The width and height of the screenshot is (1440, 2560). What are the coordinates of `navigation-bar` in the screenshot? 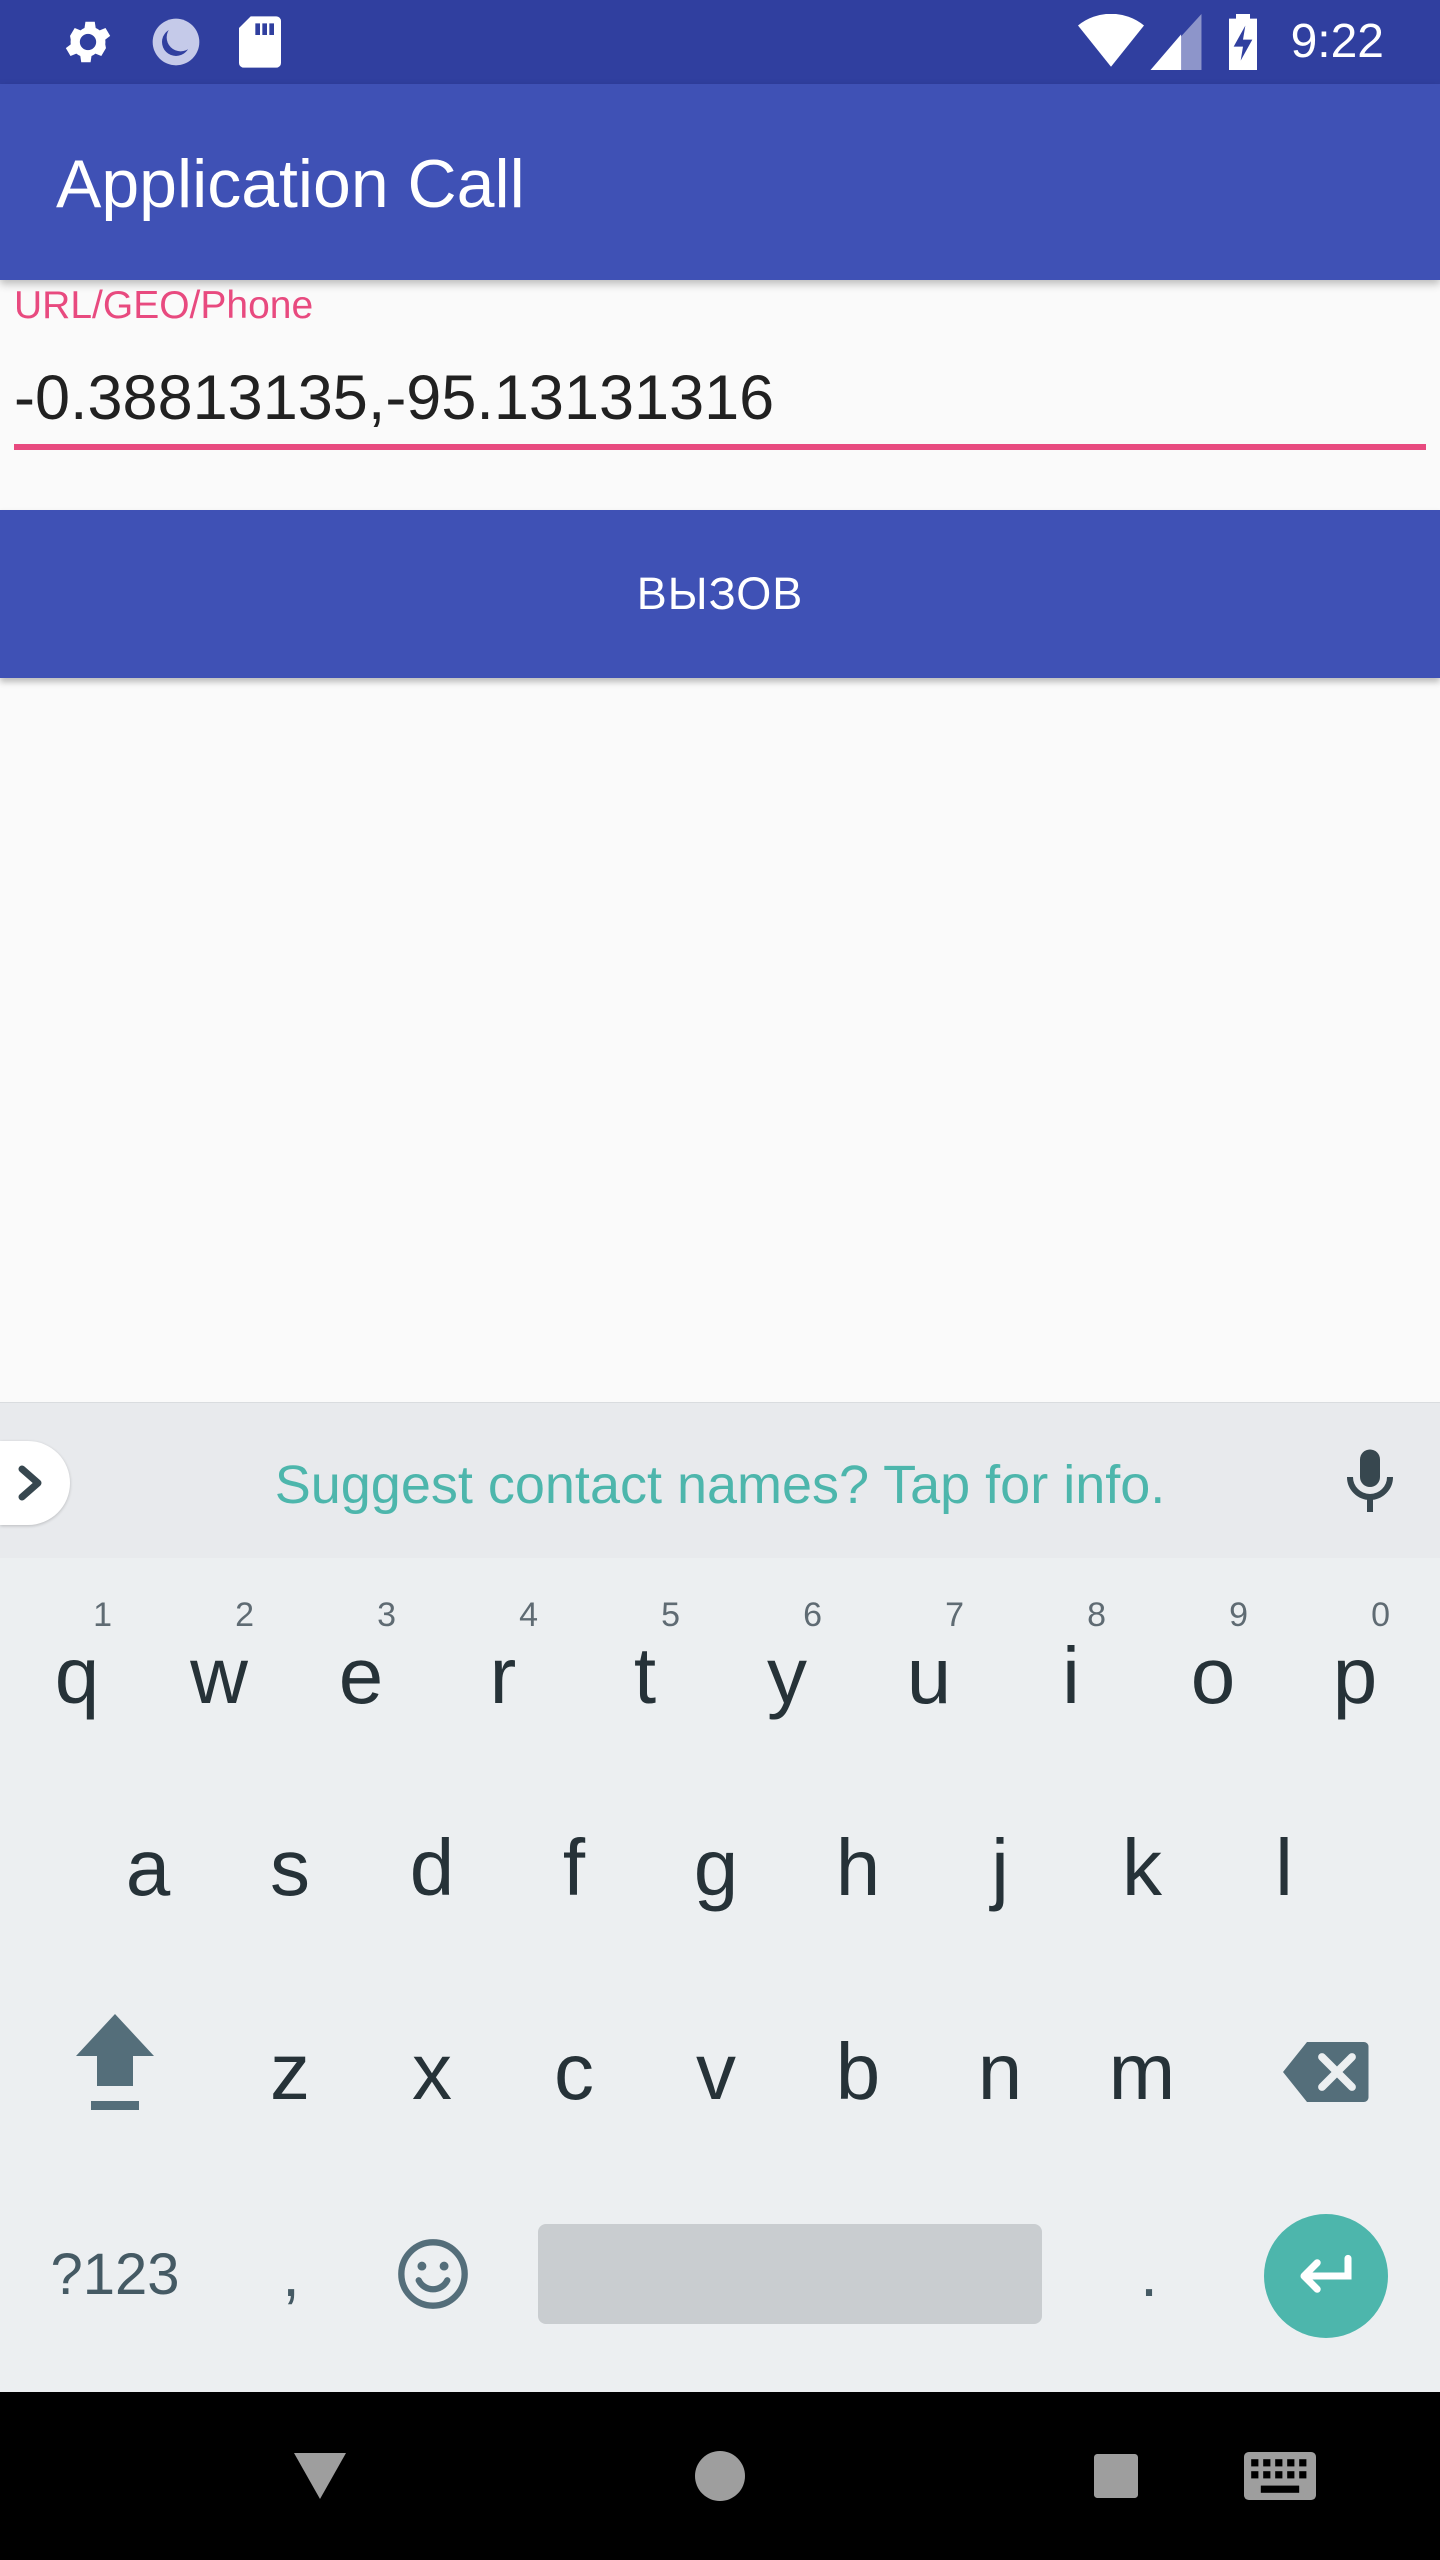 It's located at (720, 2476).